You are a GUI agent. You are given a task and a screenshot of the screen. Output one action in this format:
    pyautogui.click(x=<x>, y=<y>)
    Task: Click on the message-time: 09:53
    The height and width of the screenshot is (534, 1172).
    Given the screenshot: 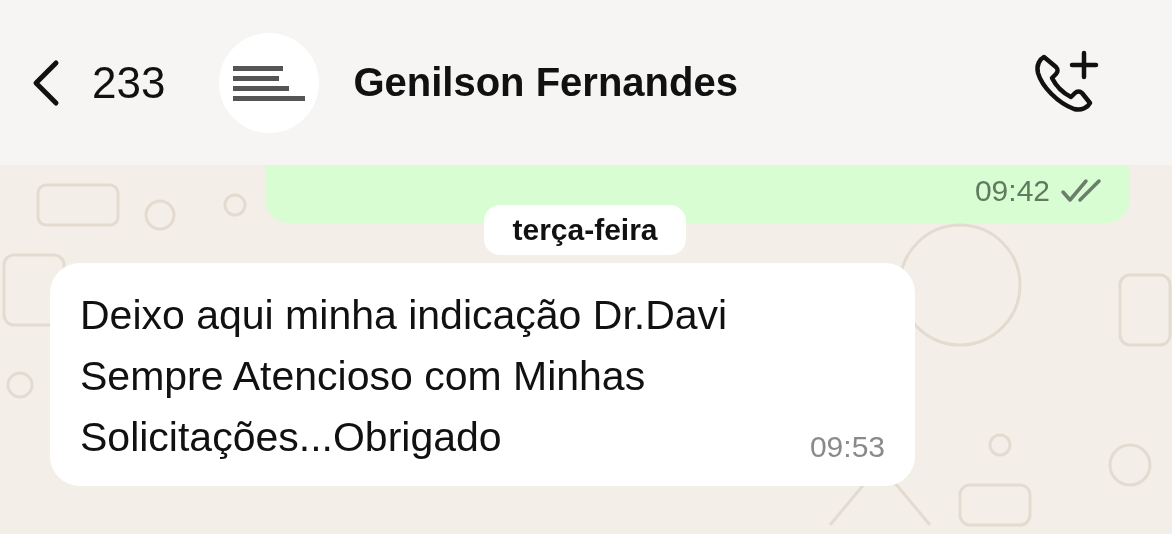 What is the action you would take?
    pyautogui.click(x=847, y=447)
    